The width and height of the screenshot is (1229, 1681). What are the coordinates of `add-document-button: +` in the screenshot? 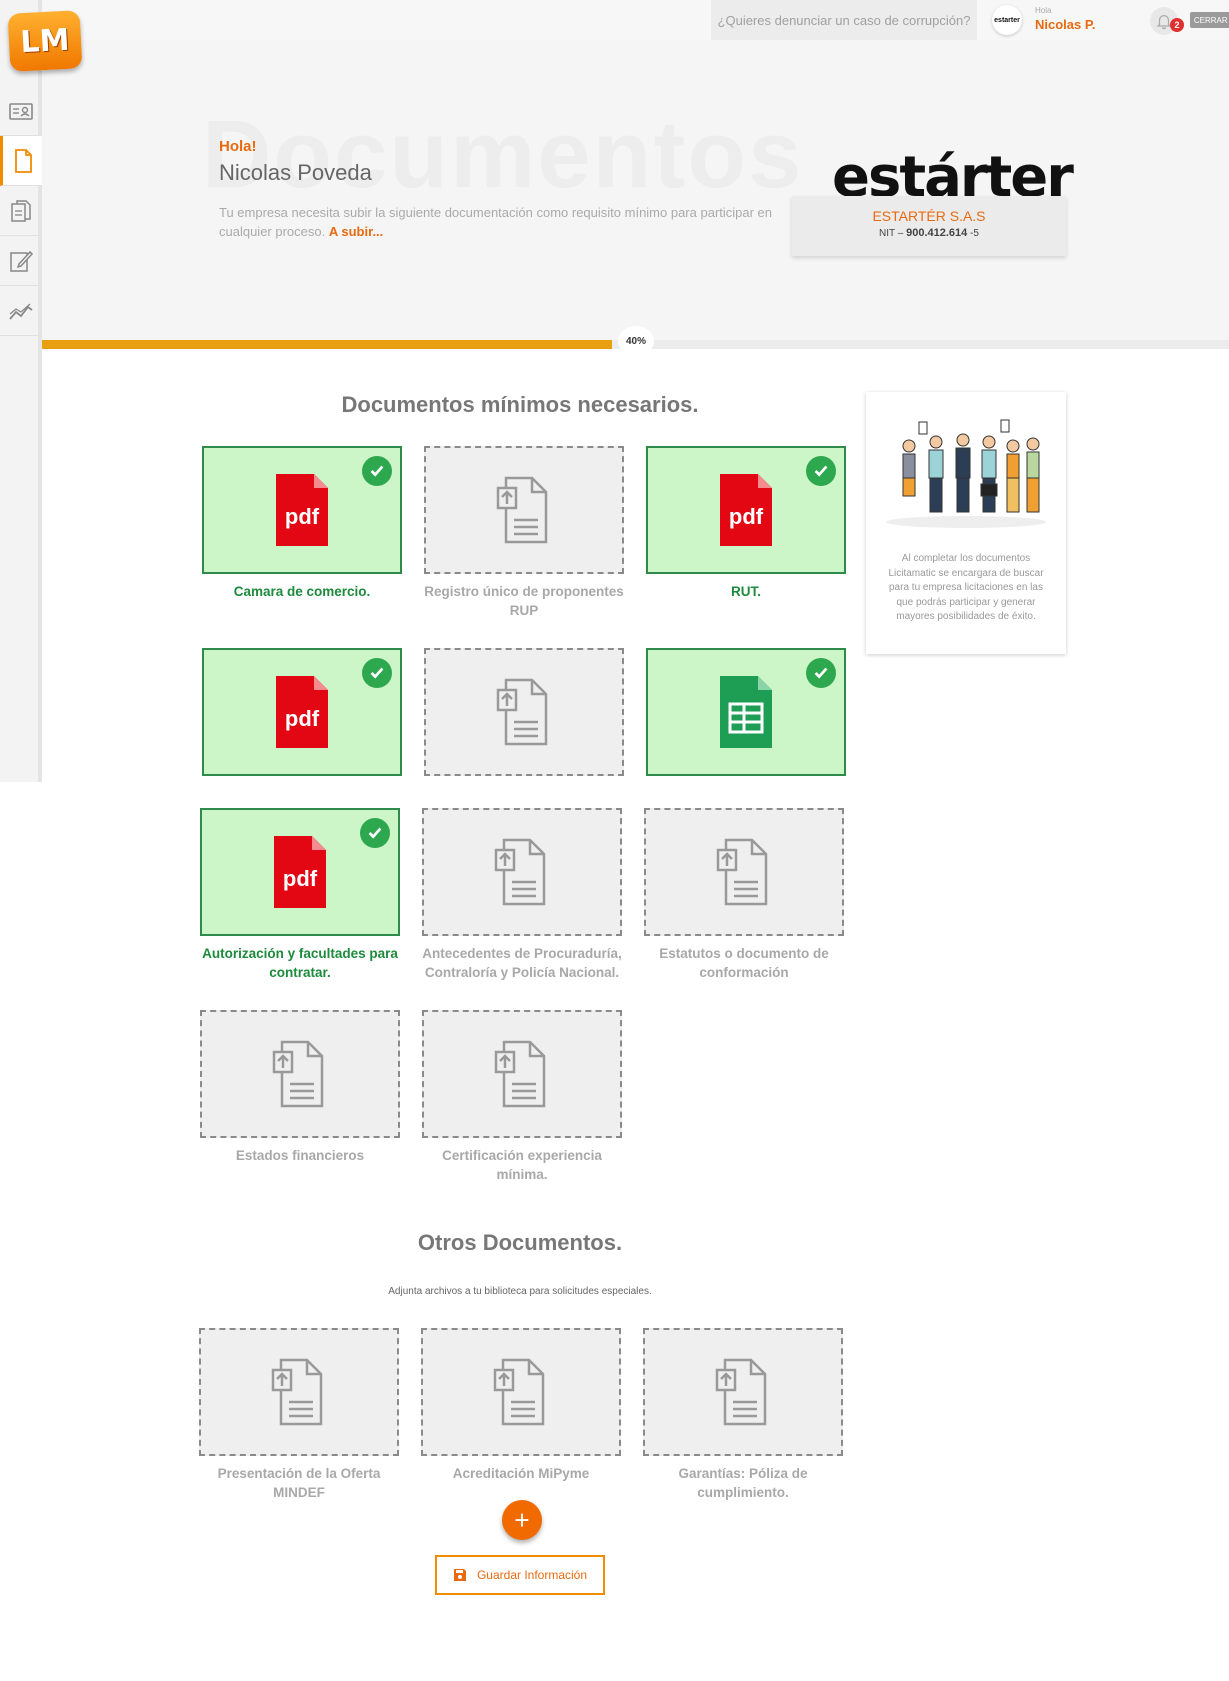 It's located at (522, 1520).